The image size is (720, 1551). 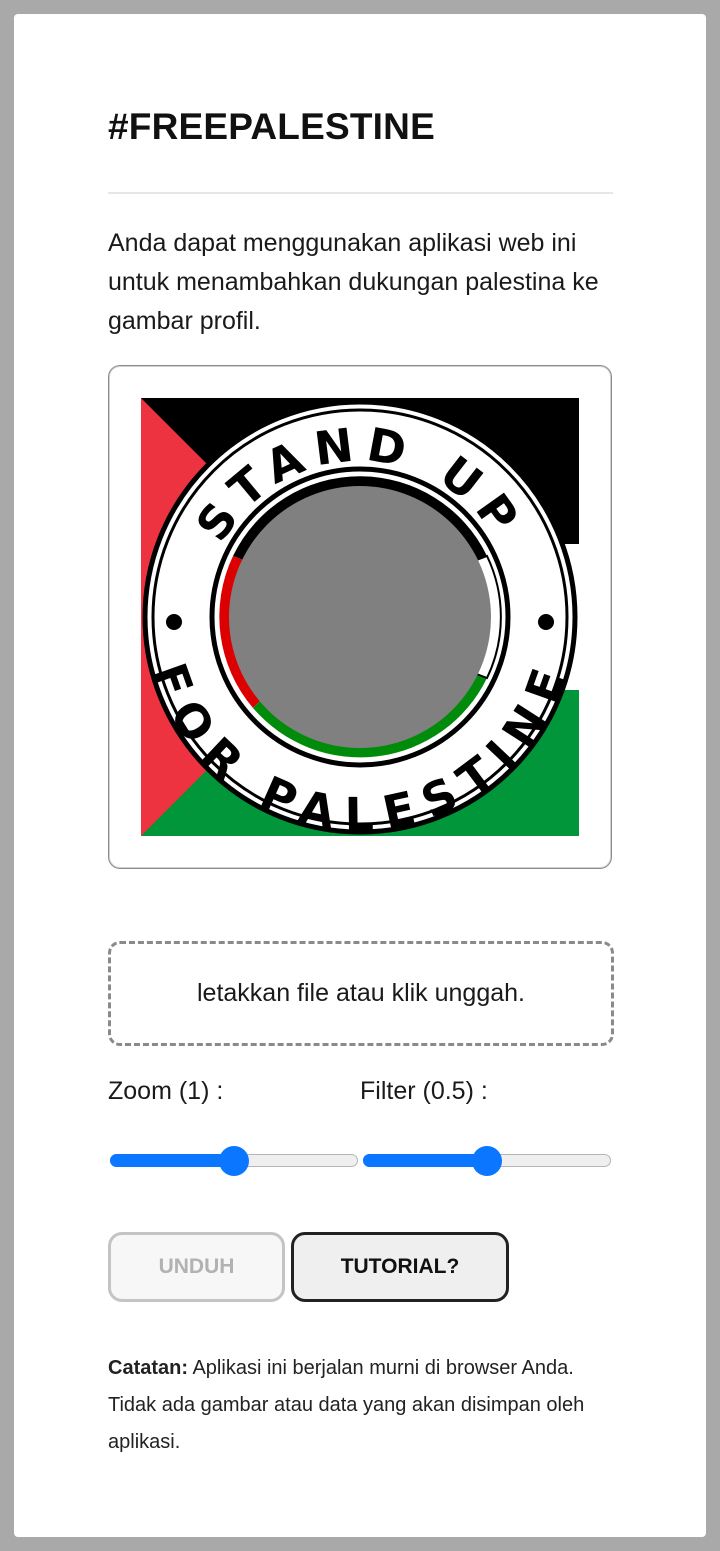 I want to click on zoom-slider-fill, so click(x=172, y=1160).